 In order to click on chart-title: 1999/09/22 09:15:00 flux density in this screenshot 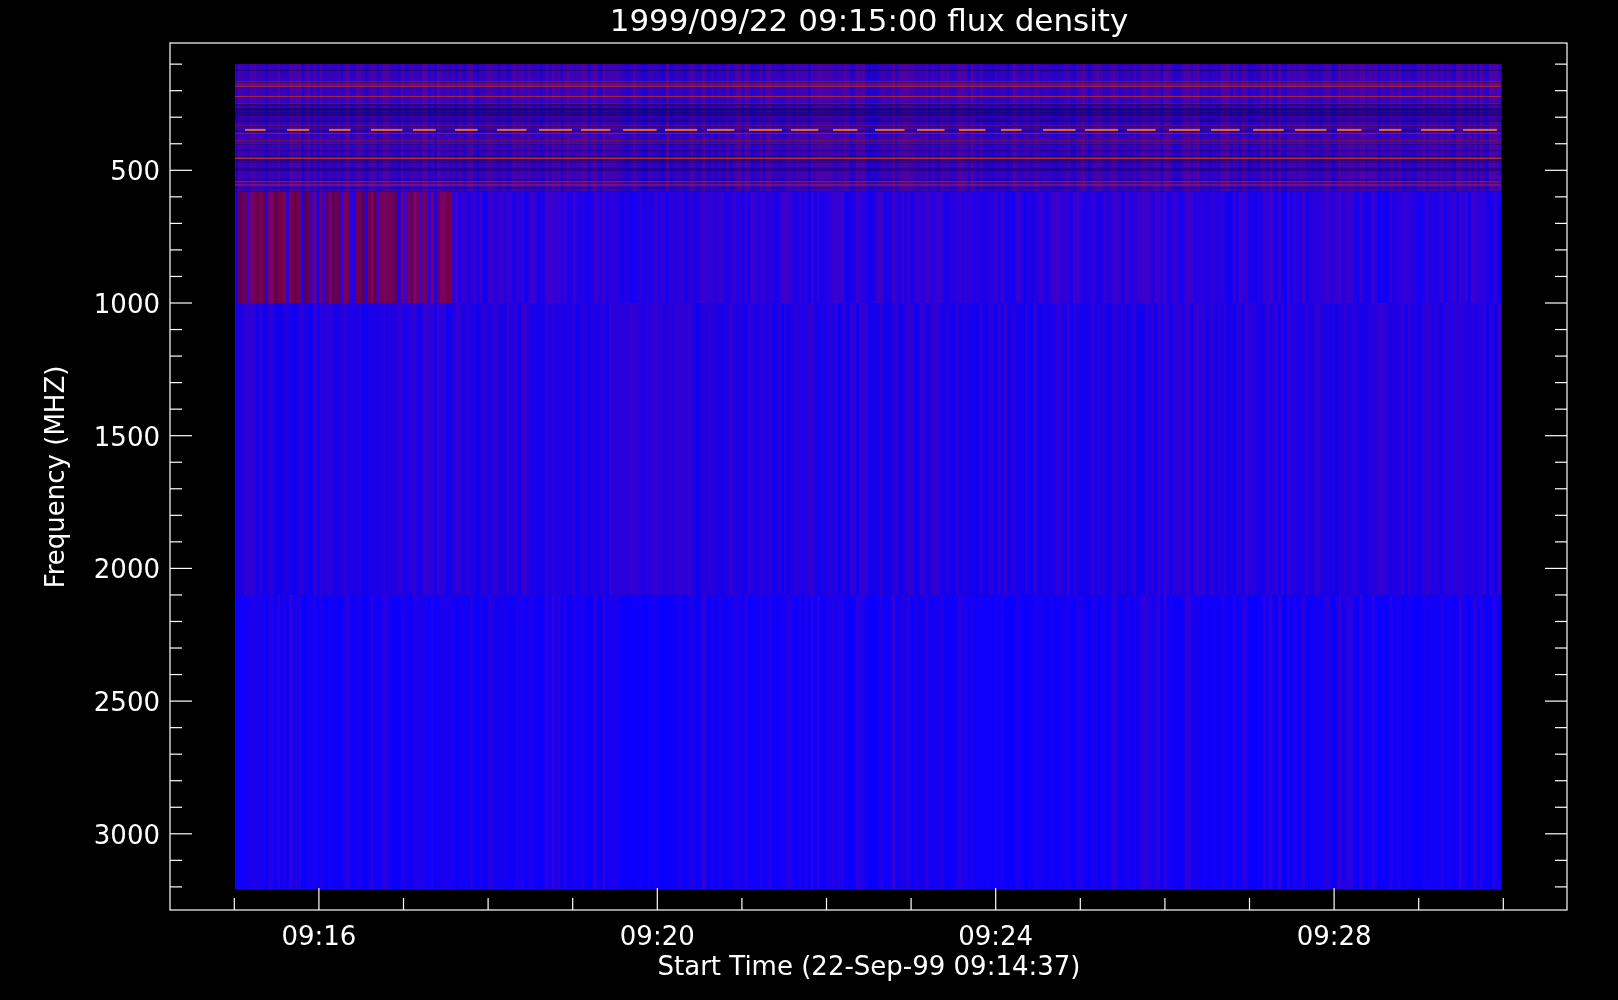, I will do `click(869, 20)`.